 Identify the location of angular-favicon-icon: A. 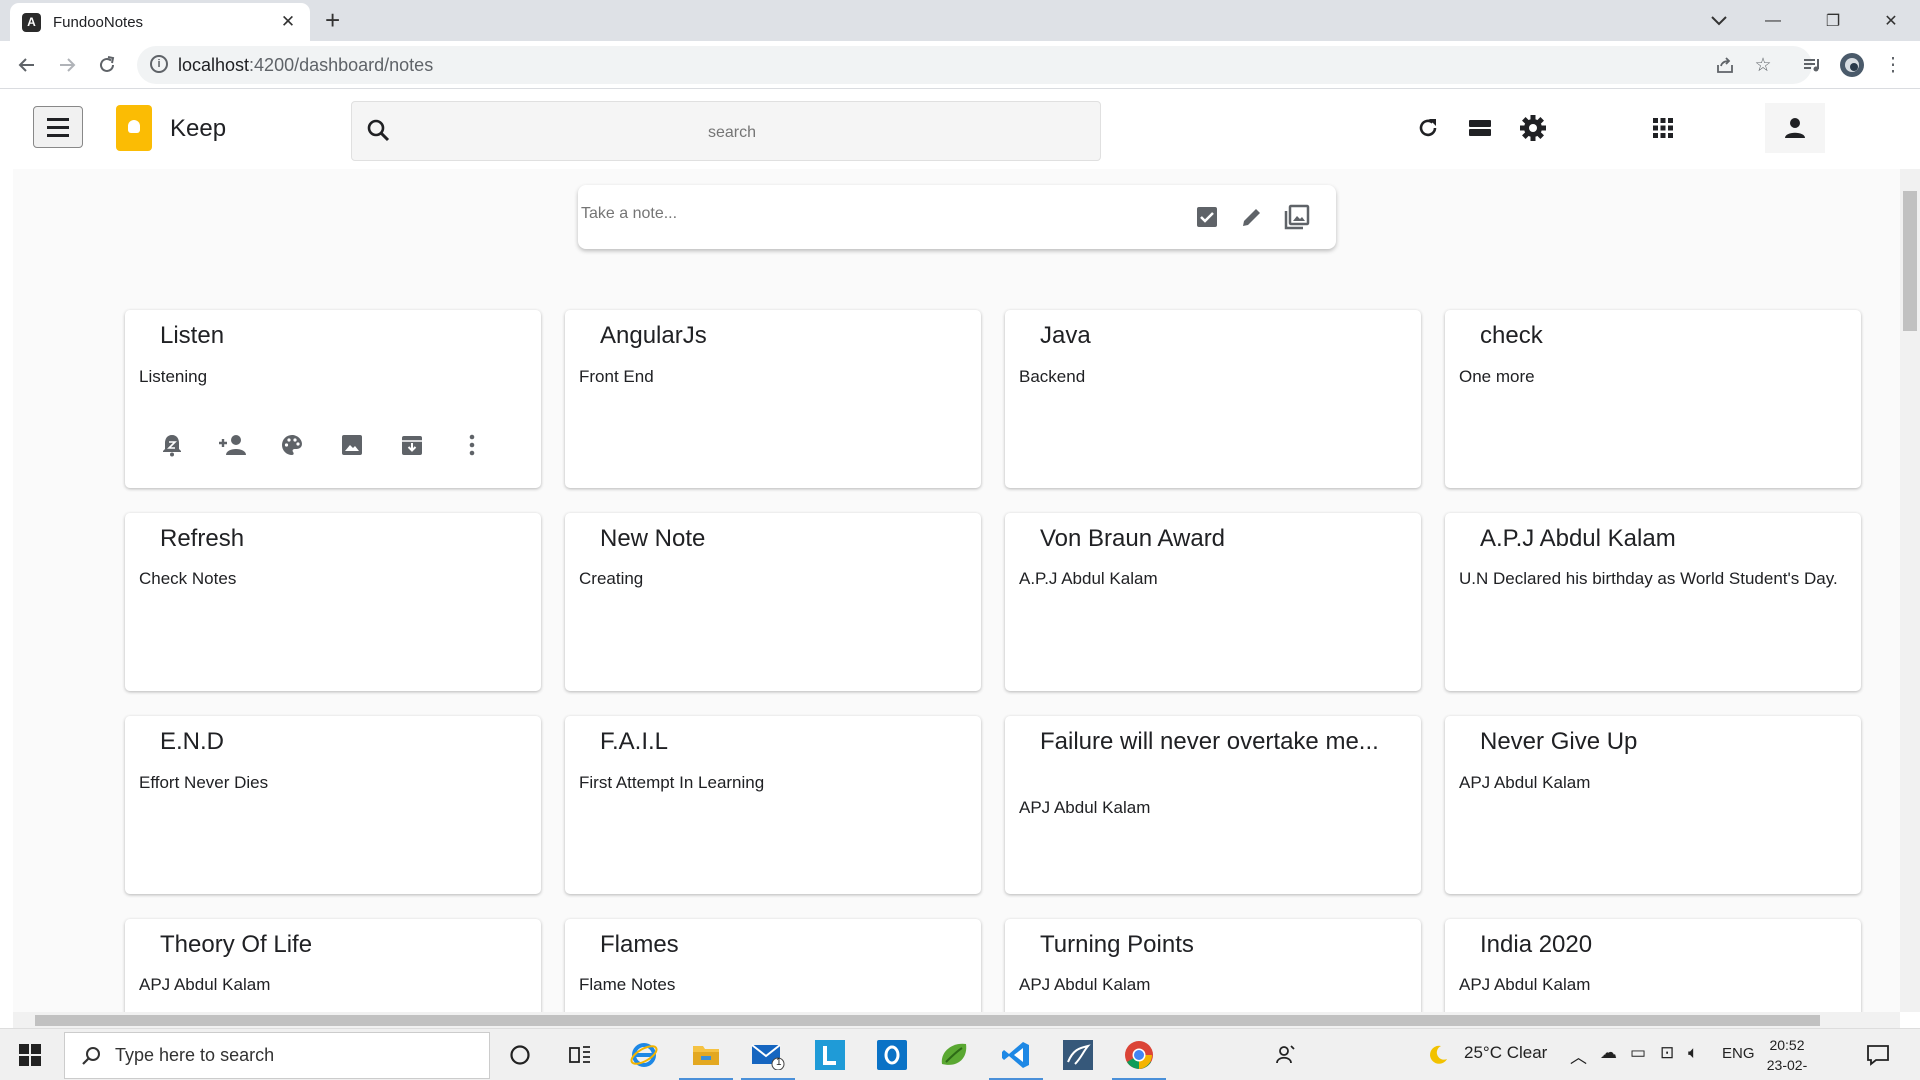
(31, 22).